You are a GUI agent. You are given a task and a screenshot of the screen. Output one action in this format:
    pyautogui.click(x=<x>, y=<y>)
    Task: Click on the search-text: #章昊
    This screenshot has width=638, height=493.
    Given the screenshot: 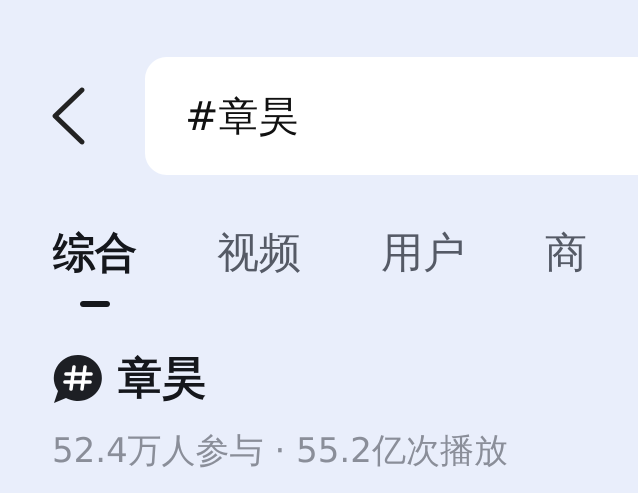 What is the action you would take?
    pyautogui.click(x=242, y=117)
    